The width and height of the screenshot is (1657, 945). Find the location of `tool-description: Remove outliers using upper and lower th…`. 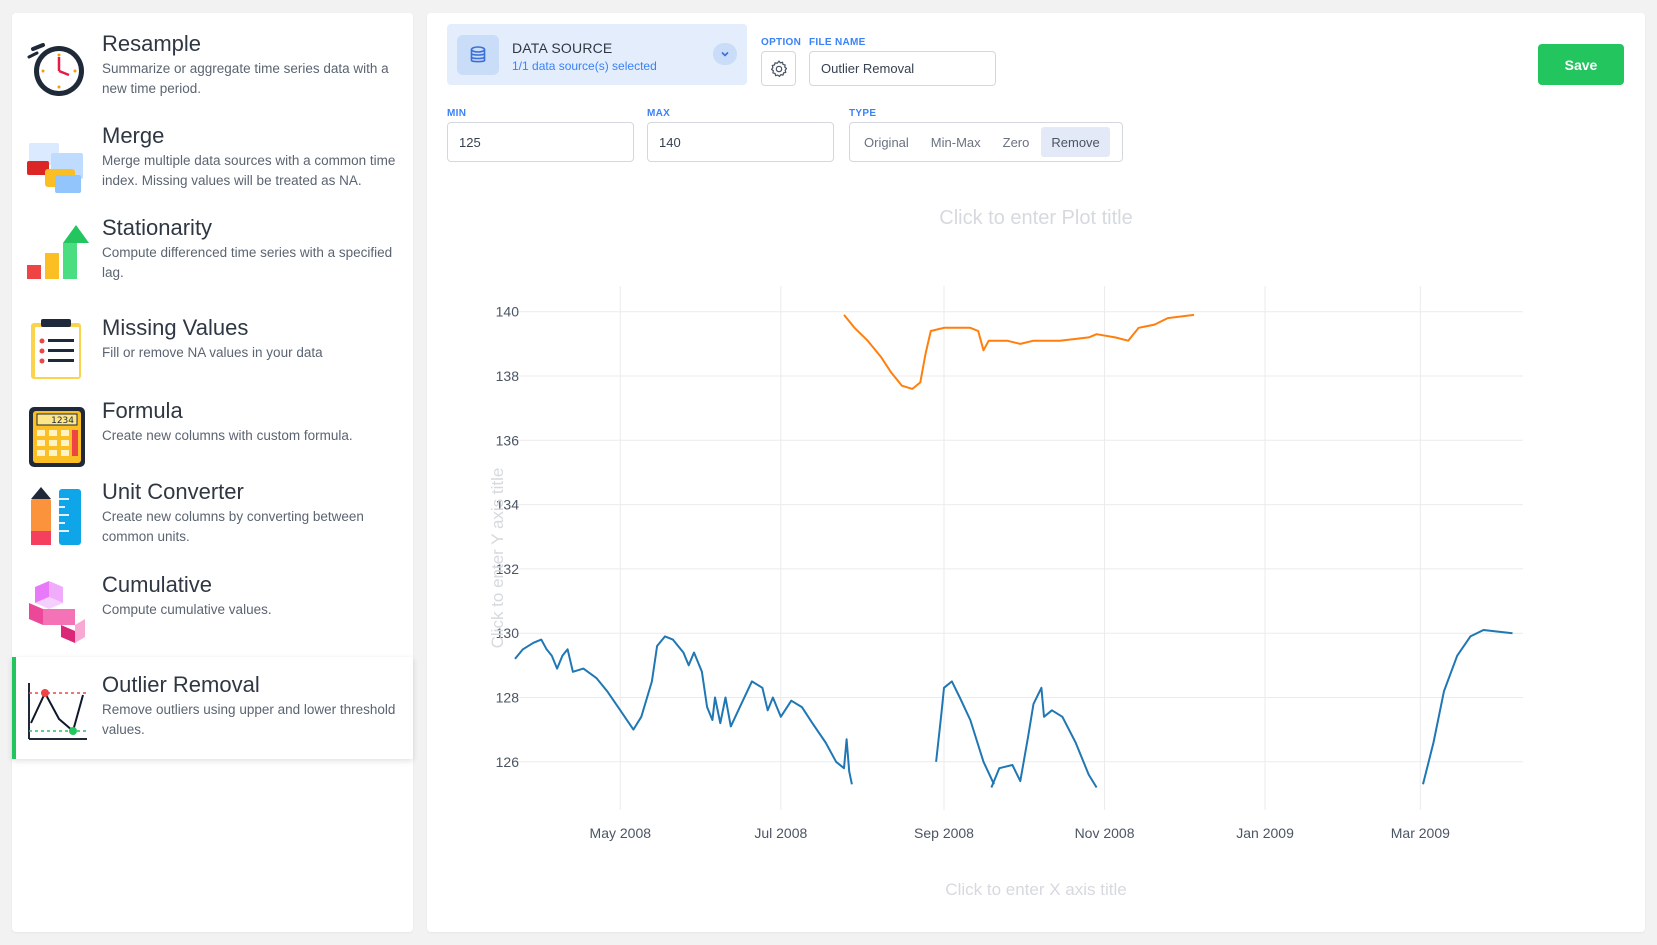

tool-description: Remove outliers using upper and lower th… is located at coordinates (249, 719).